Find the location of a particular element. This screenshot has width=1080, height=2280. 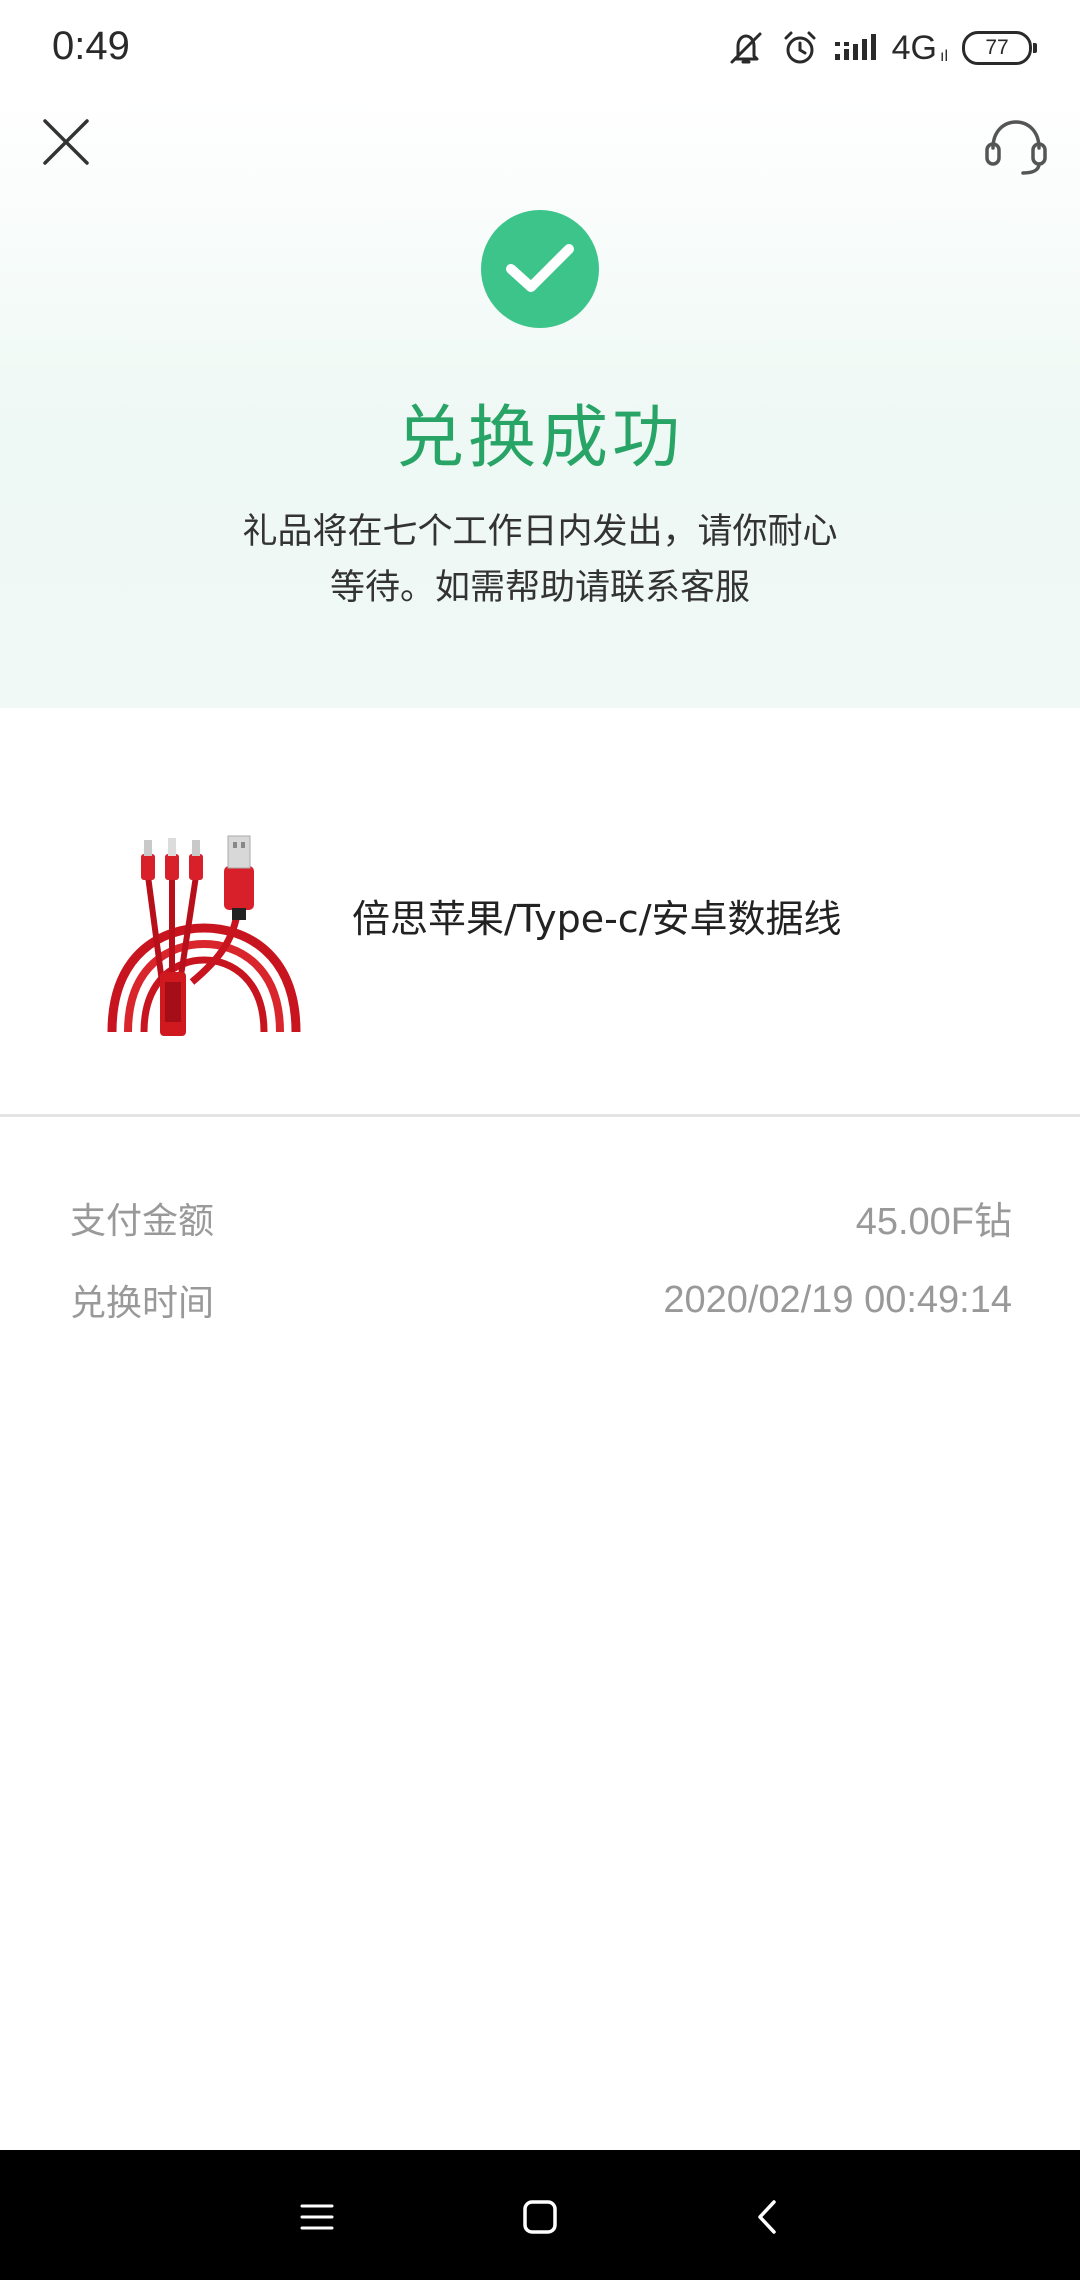

status-bar: 0:49 4G ıl 77 is located at coordinates (540, 48).